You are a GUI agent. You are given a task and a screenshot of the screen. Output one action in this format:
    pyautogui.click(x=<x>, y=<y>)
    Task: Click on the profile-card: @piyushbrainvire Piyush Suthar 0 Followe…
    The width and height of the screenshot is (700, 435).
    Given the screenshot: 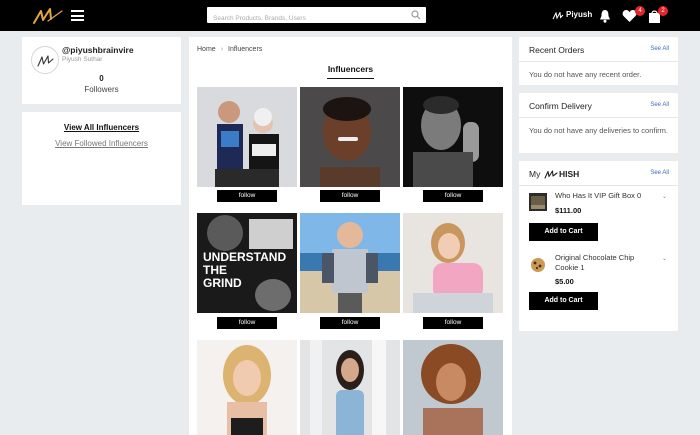 What is the action you would take?
    pyautogui.click(x=101, y=70)
    